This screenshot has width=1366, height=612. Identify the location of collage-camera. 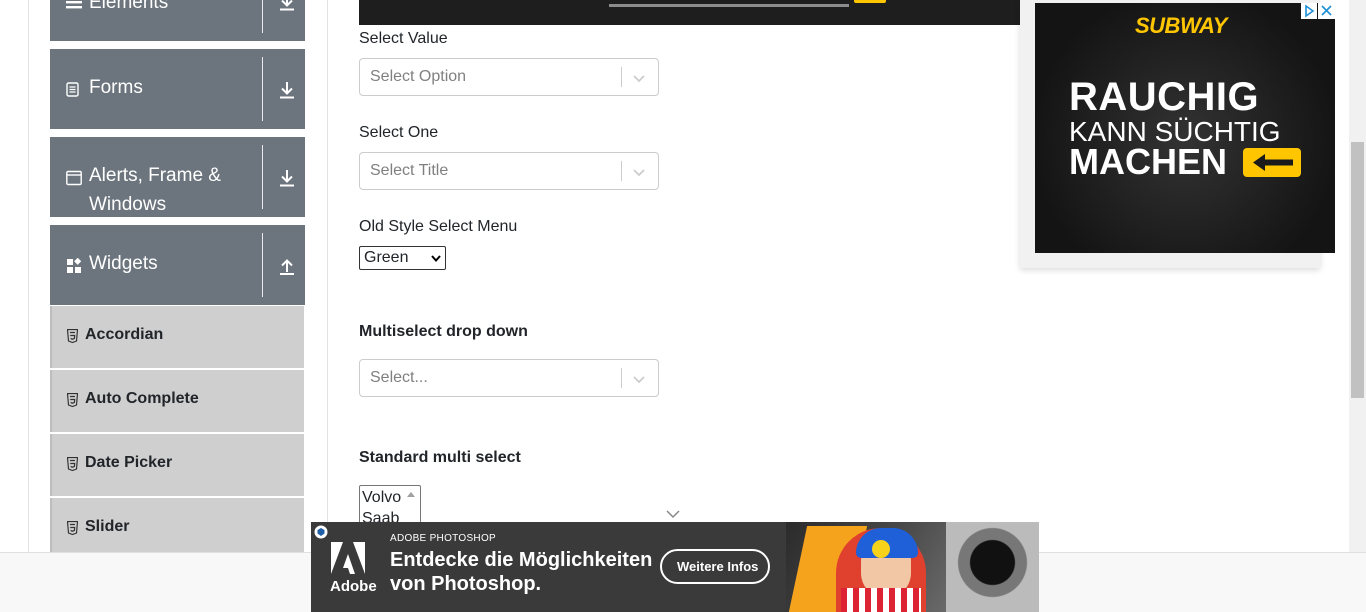
(992, 567).